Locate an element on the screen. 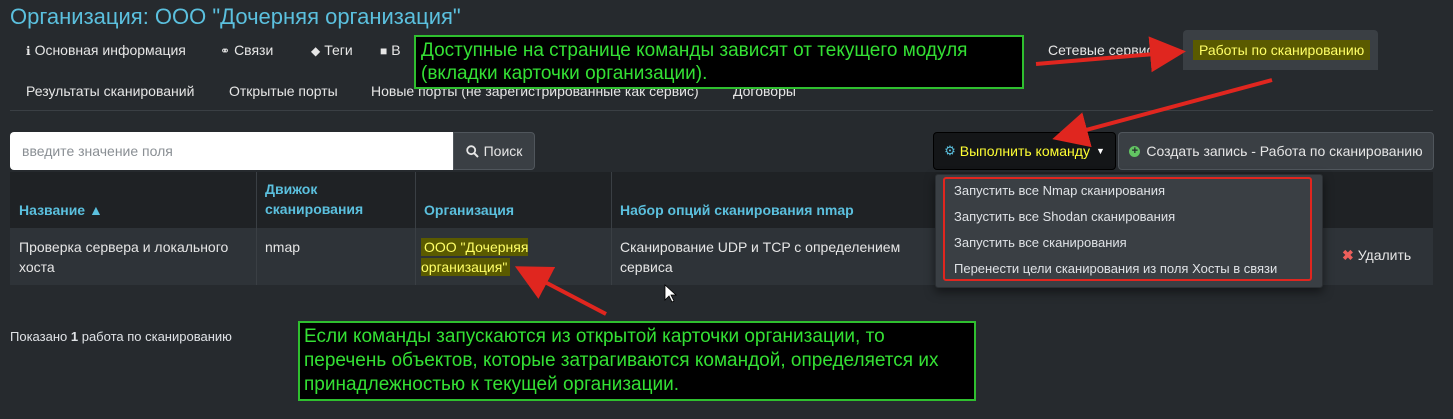 Image resolution: width=1453 pixels, height=419 pixels. tab-tags: ◆ Теги is located at coordinates (332, 50).